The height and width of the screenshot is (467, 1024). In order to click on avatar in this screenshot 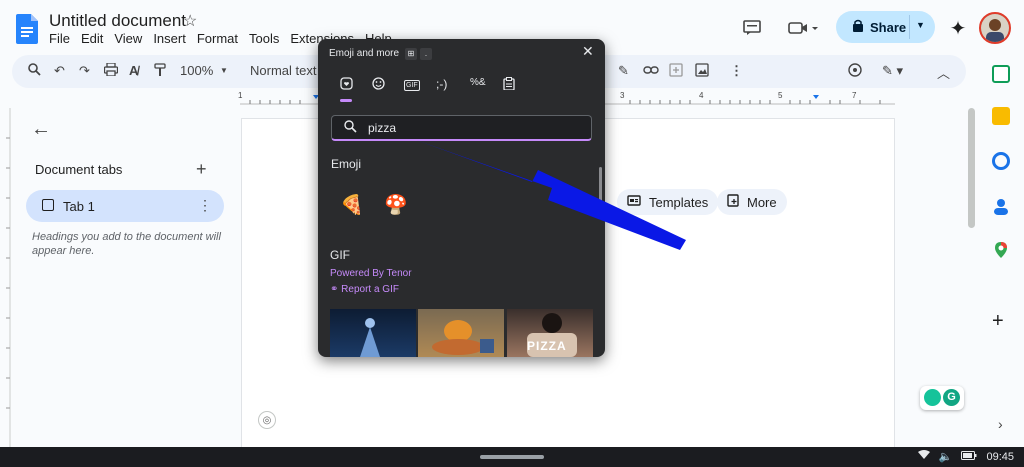, I will do `click(995, 28)`.